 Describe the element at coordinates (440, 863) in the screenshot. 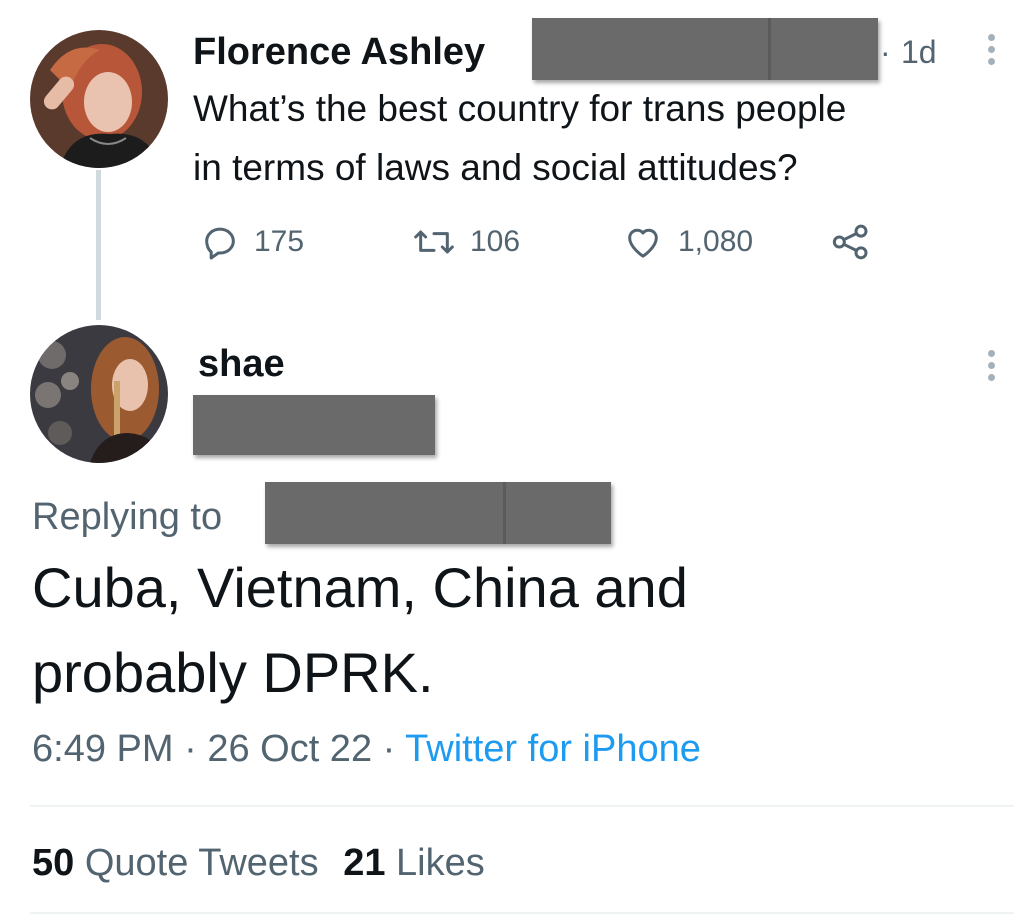

I see `likes-label: Likes` at that location.